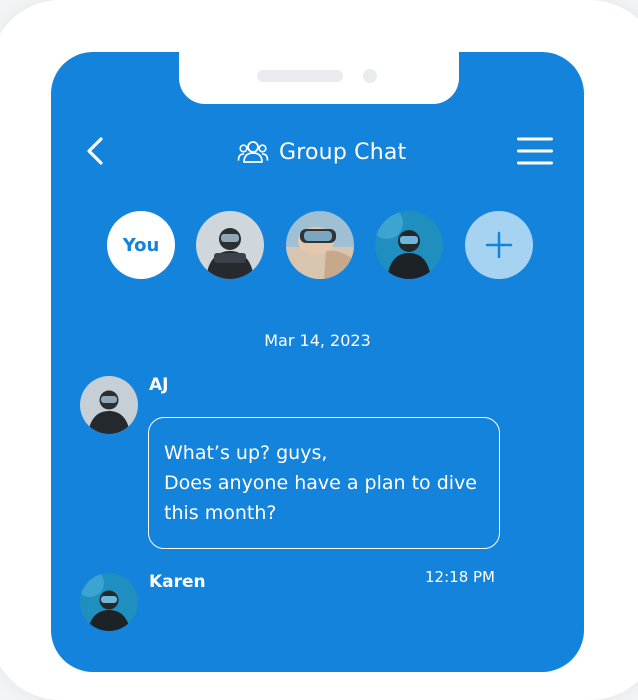 This screenshot has height=700, width=638. I want to click on sender-name: Karen, so click(177, 582).